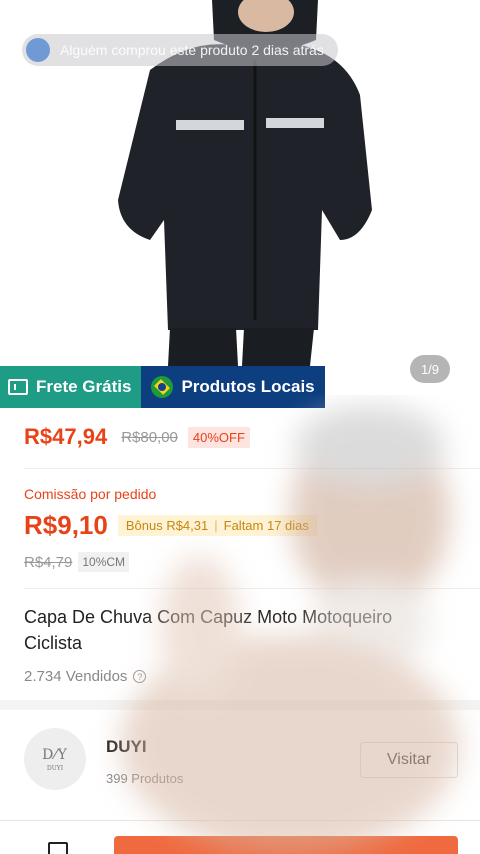  What do you see at coordinates (104, 562) in the screenshot?
I see `commission-percent: 10%CM` at bounding box center [104, 562].